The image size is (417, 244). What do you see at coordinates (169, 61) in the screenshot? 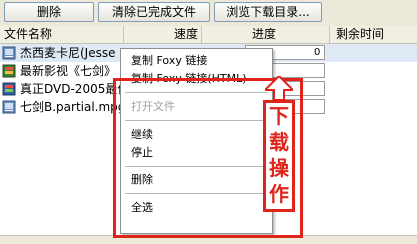
I see `menu-item-copy-foxy-link: 复制 Foxy 链接` at bounding box center [169, 61].